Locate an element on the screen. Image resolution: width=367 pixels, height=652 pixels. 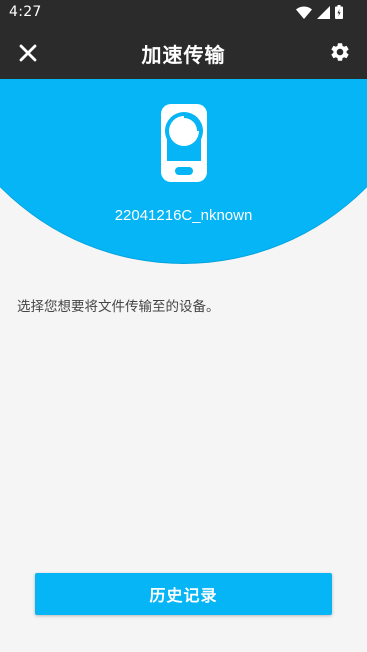
device-item is located at coordinates (184, 143).